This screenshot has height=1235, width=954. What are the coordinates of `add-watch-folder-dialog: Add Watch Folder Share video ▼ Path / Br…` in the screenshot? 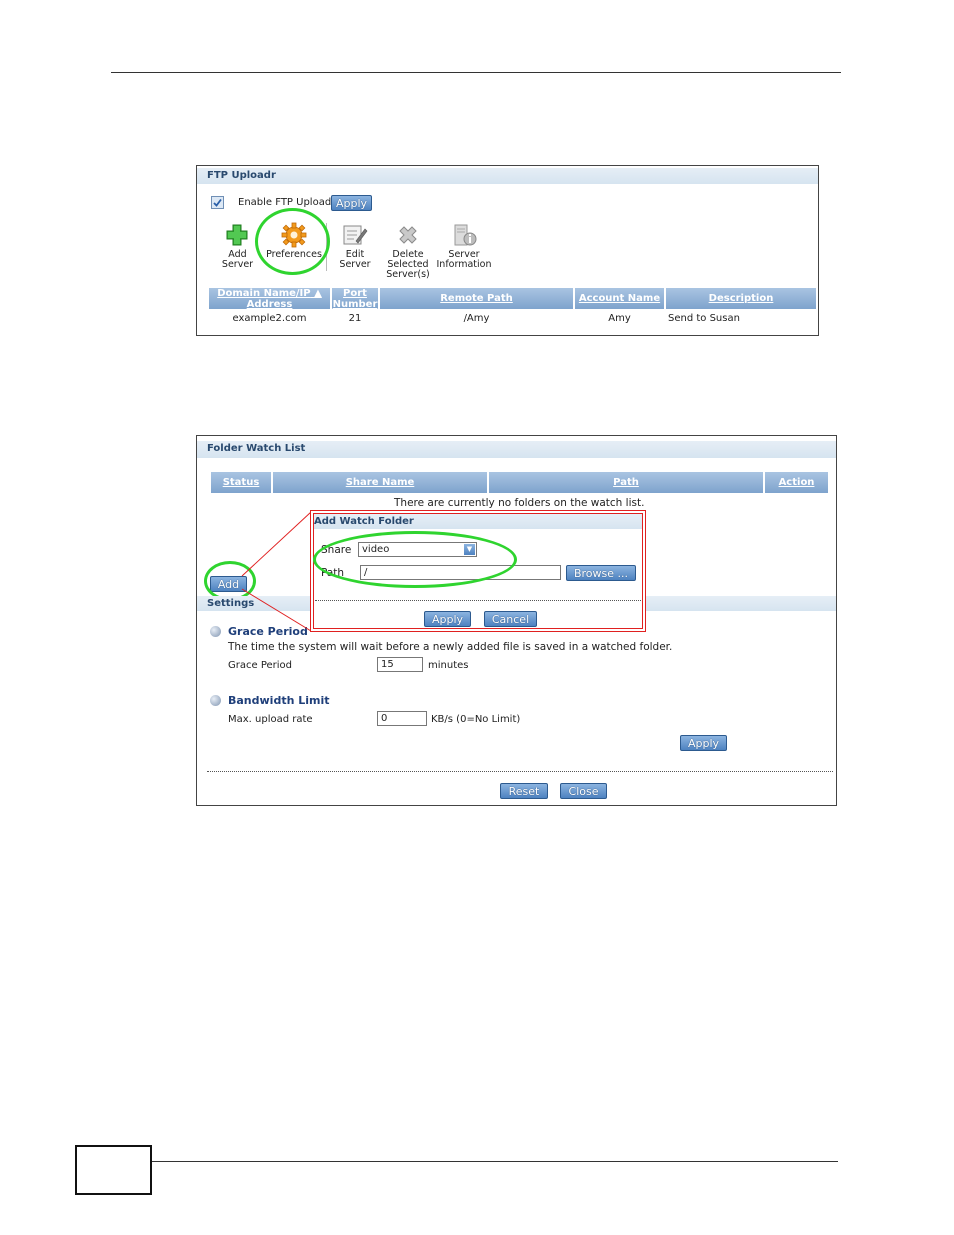 It's located at (478, 571).